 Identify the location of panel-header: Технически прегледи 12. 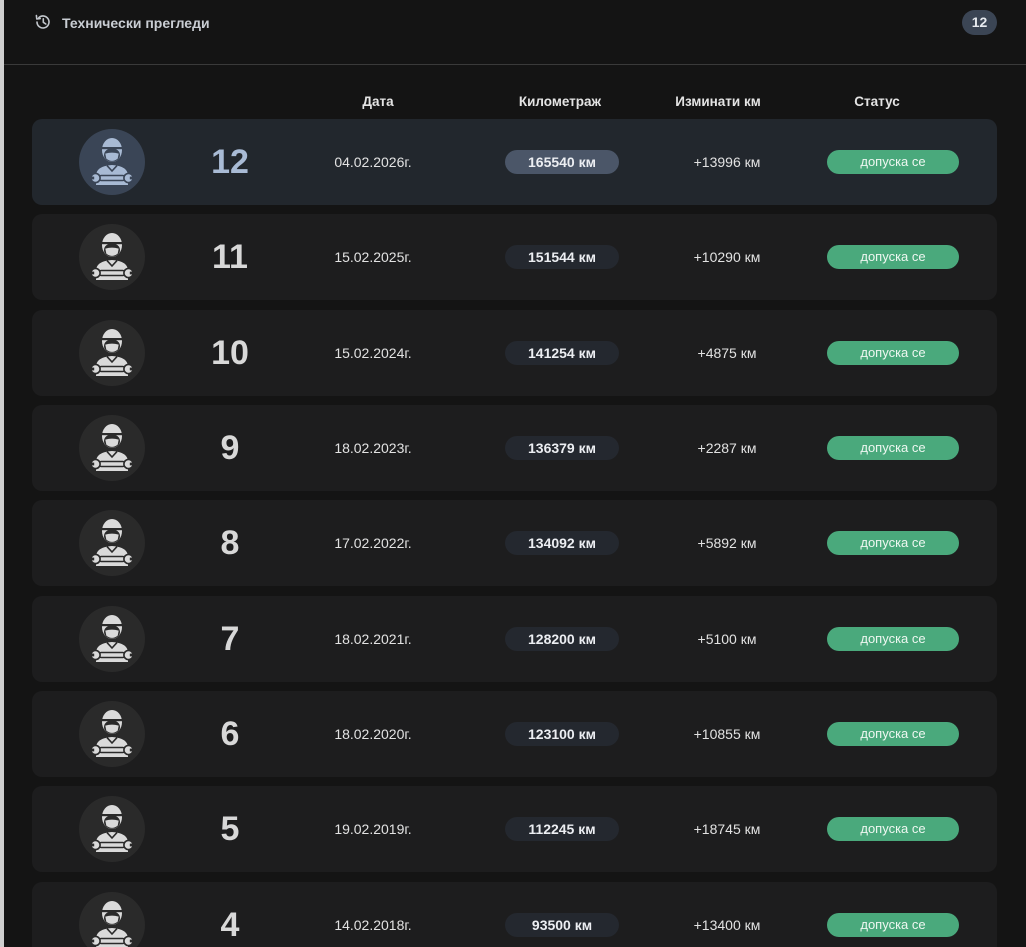
(515, 32).